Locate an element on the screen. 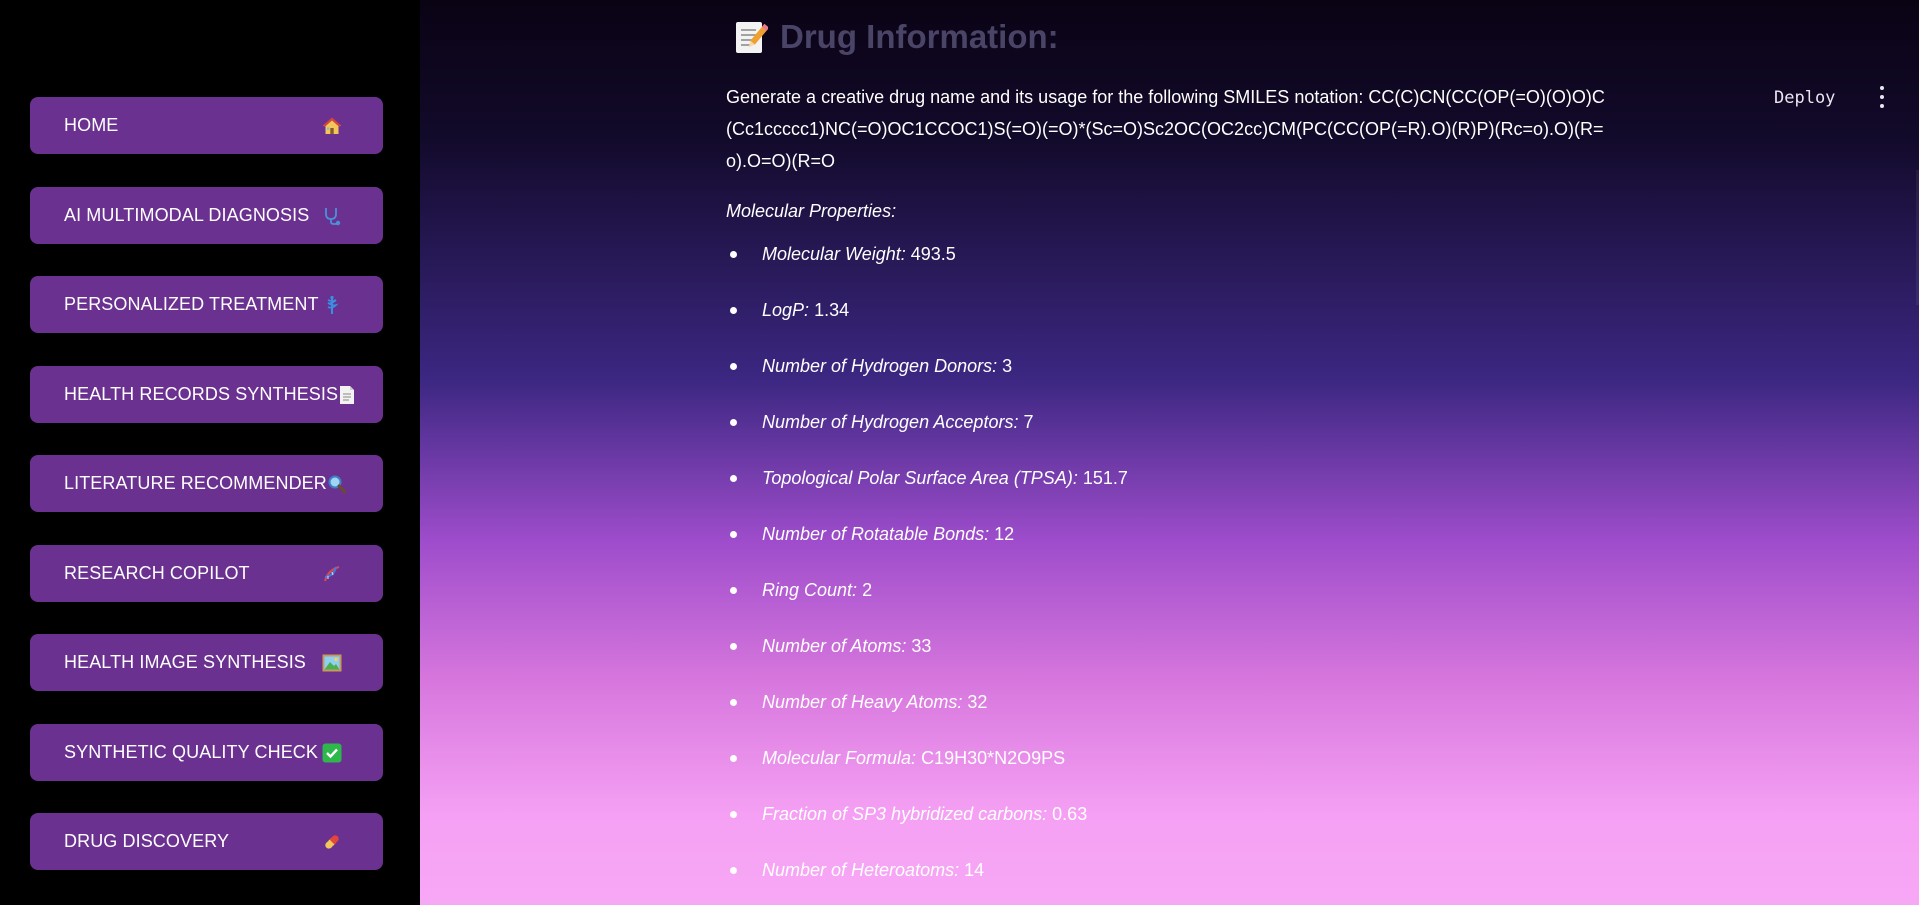 Image resolution: width=1919 pixels, height=905 pixels. property-value: 3 is located at coordinates (1007, 366).